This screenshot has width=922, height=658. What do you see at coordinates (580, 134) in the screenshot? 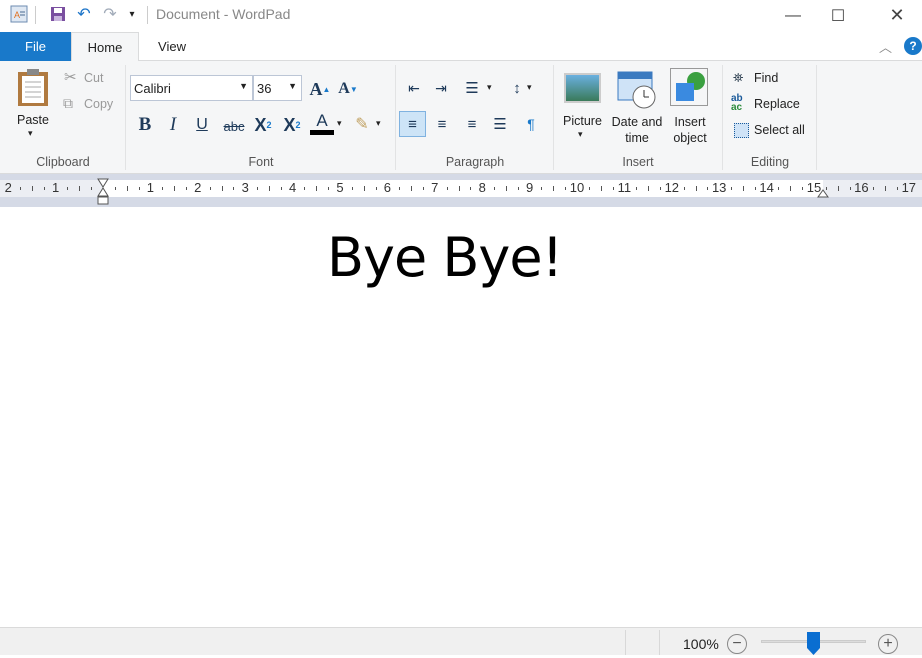
I see `picture-dropdown-icon: ▾` at bounding box center [580, 134].